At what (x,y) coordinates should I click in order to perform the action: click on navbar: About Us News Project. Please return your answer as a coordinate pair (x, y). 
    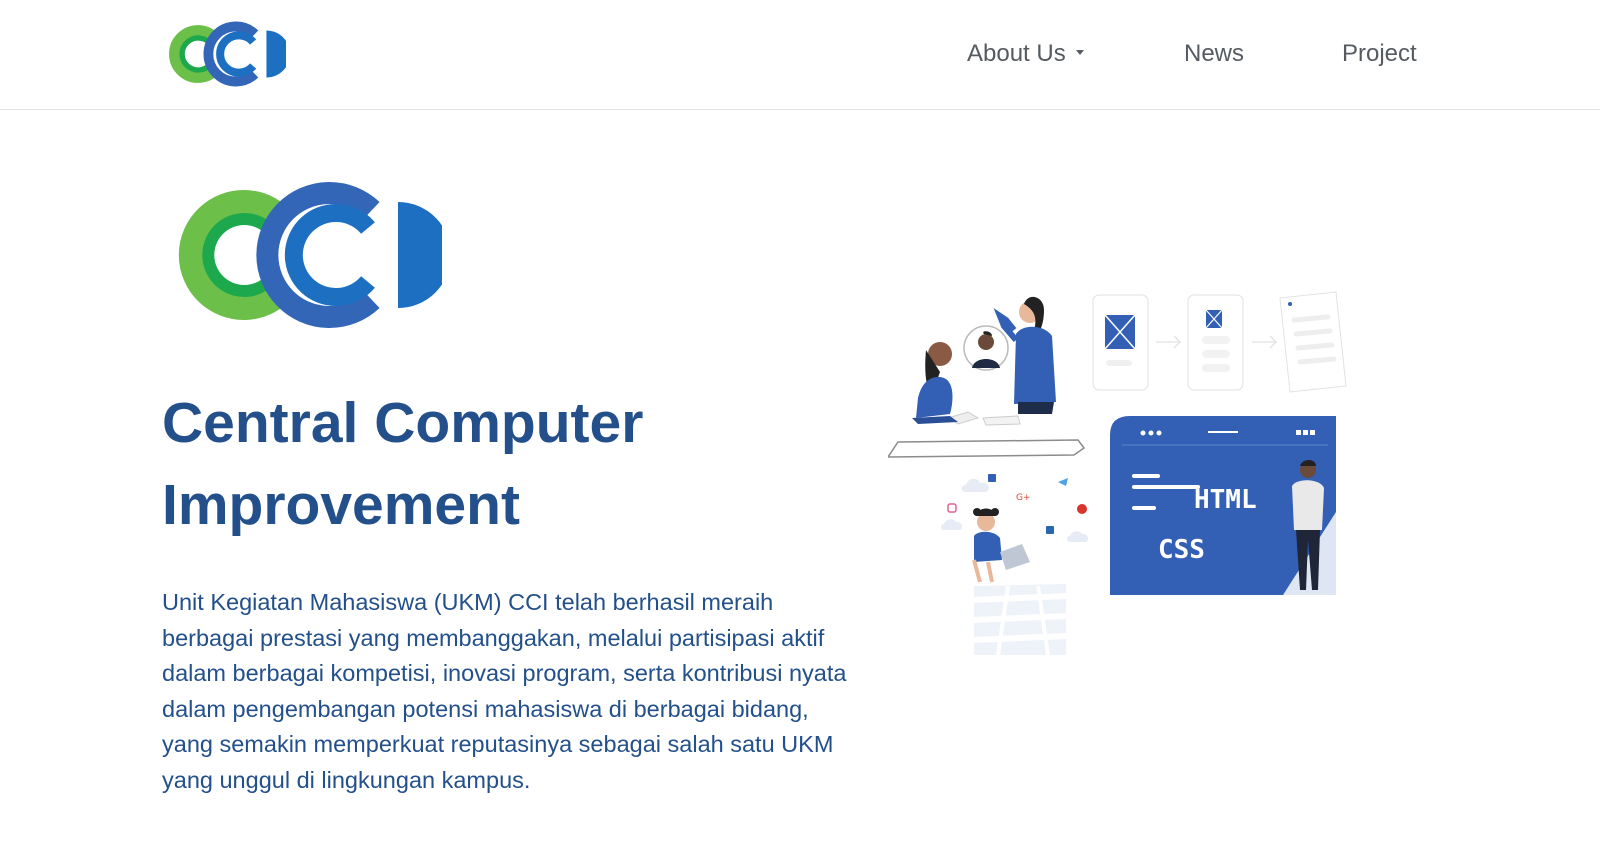
    Looking at the image, I should click on (800, 55).